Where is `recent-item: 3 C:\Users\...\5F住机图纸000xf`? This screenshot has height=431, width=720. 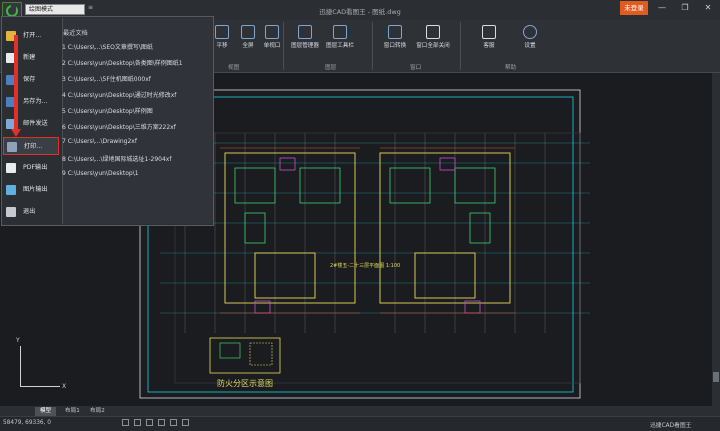
recent-item: 3 C:\Users\...\5F住机图纸000xf is located at coordinates (136, 78).